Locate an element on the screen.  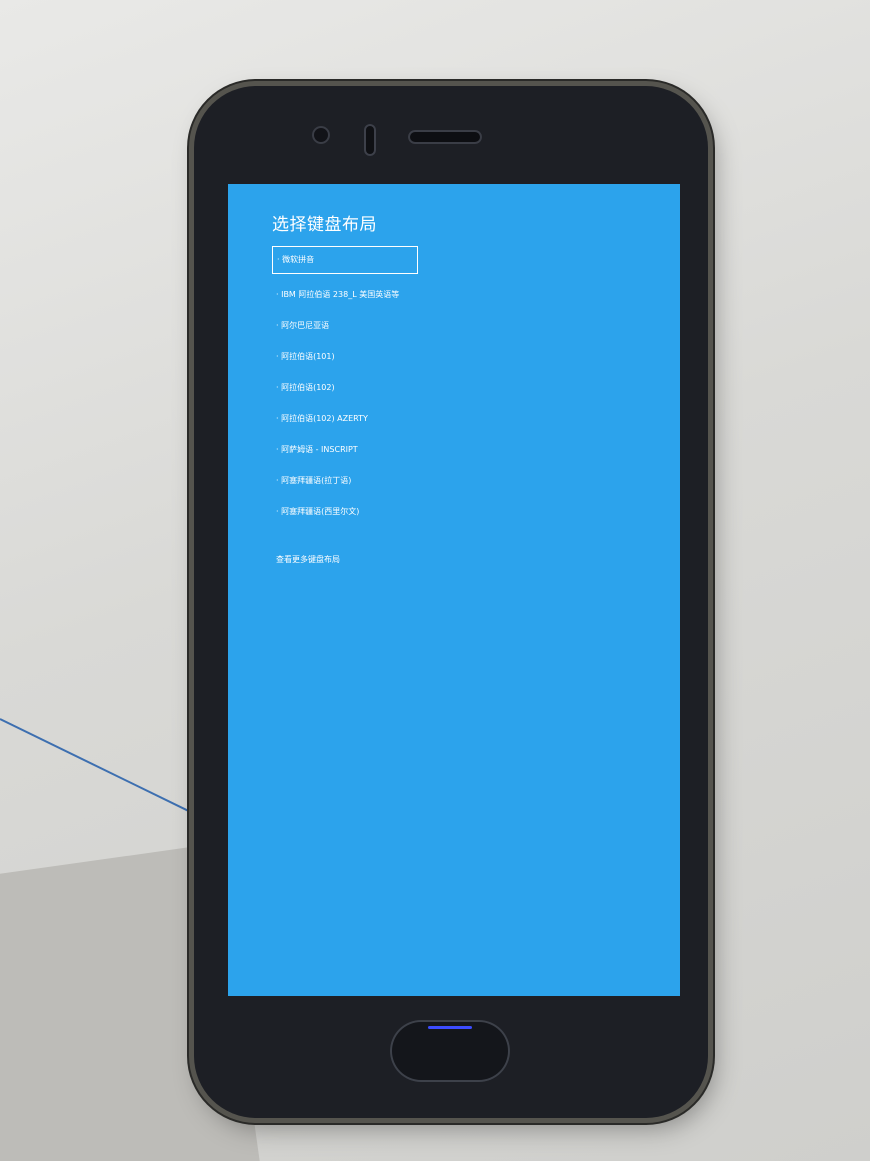
layout-option-0: · 微软拼音 is located at coordinates (345, 260).